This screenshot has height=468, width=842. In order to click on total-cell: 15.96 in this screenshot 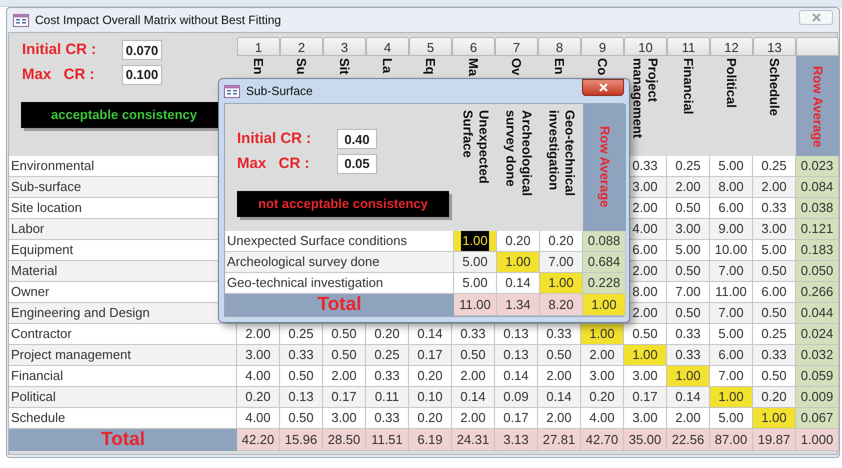, I will do `click(301, 440)`.